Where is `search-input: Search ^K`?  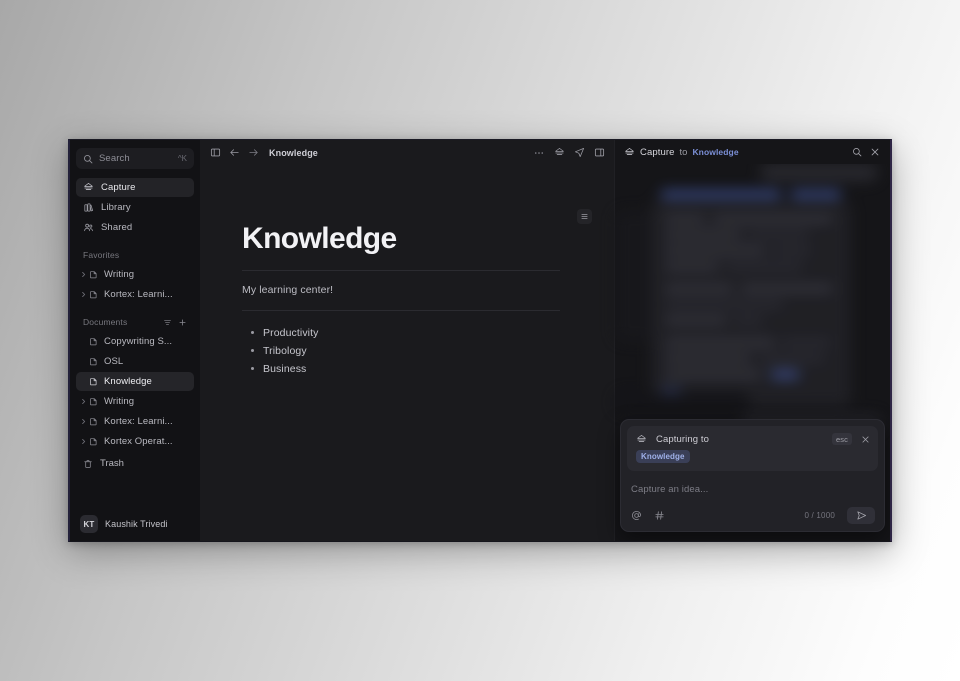
search-input: Search ^K is located at coordinates (135, 158).